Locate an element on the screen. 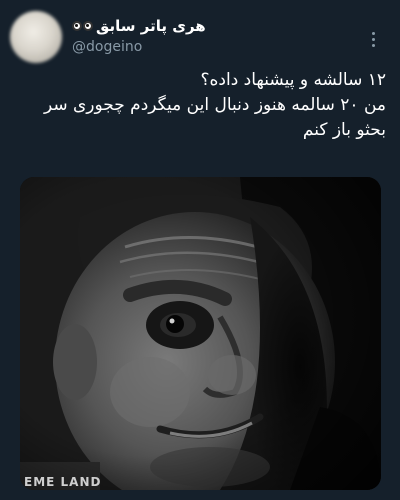 This screenshot has width=400, height=500. author-handle: @dogeino is located at coordinates (139, 47).